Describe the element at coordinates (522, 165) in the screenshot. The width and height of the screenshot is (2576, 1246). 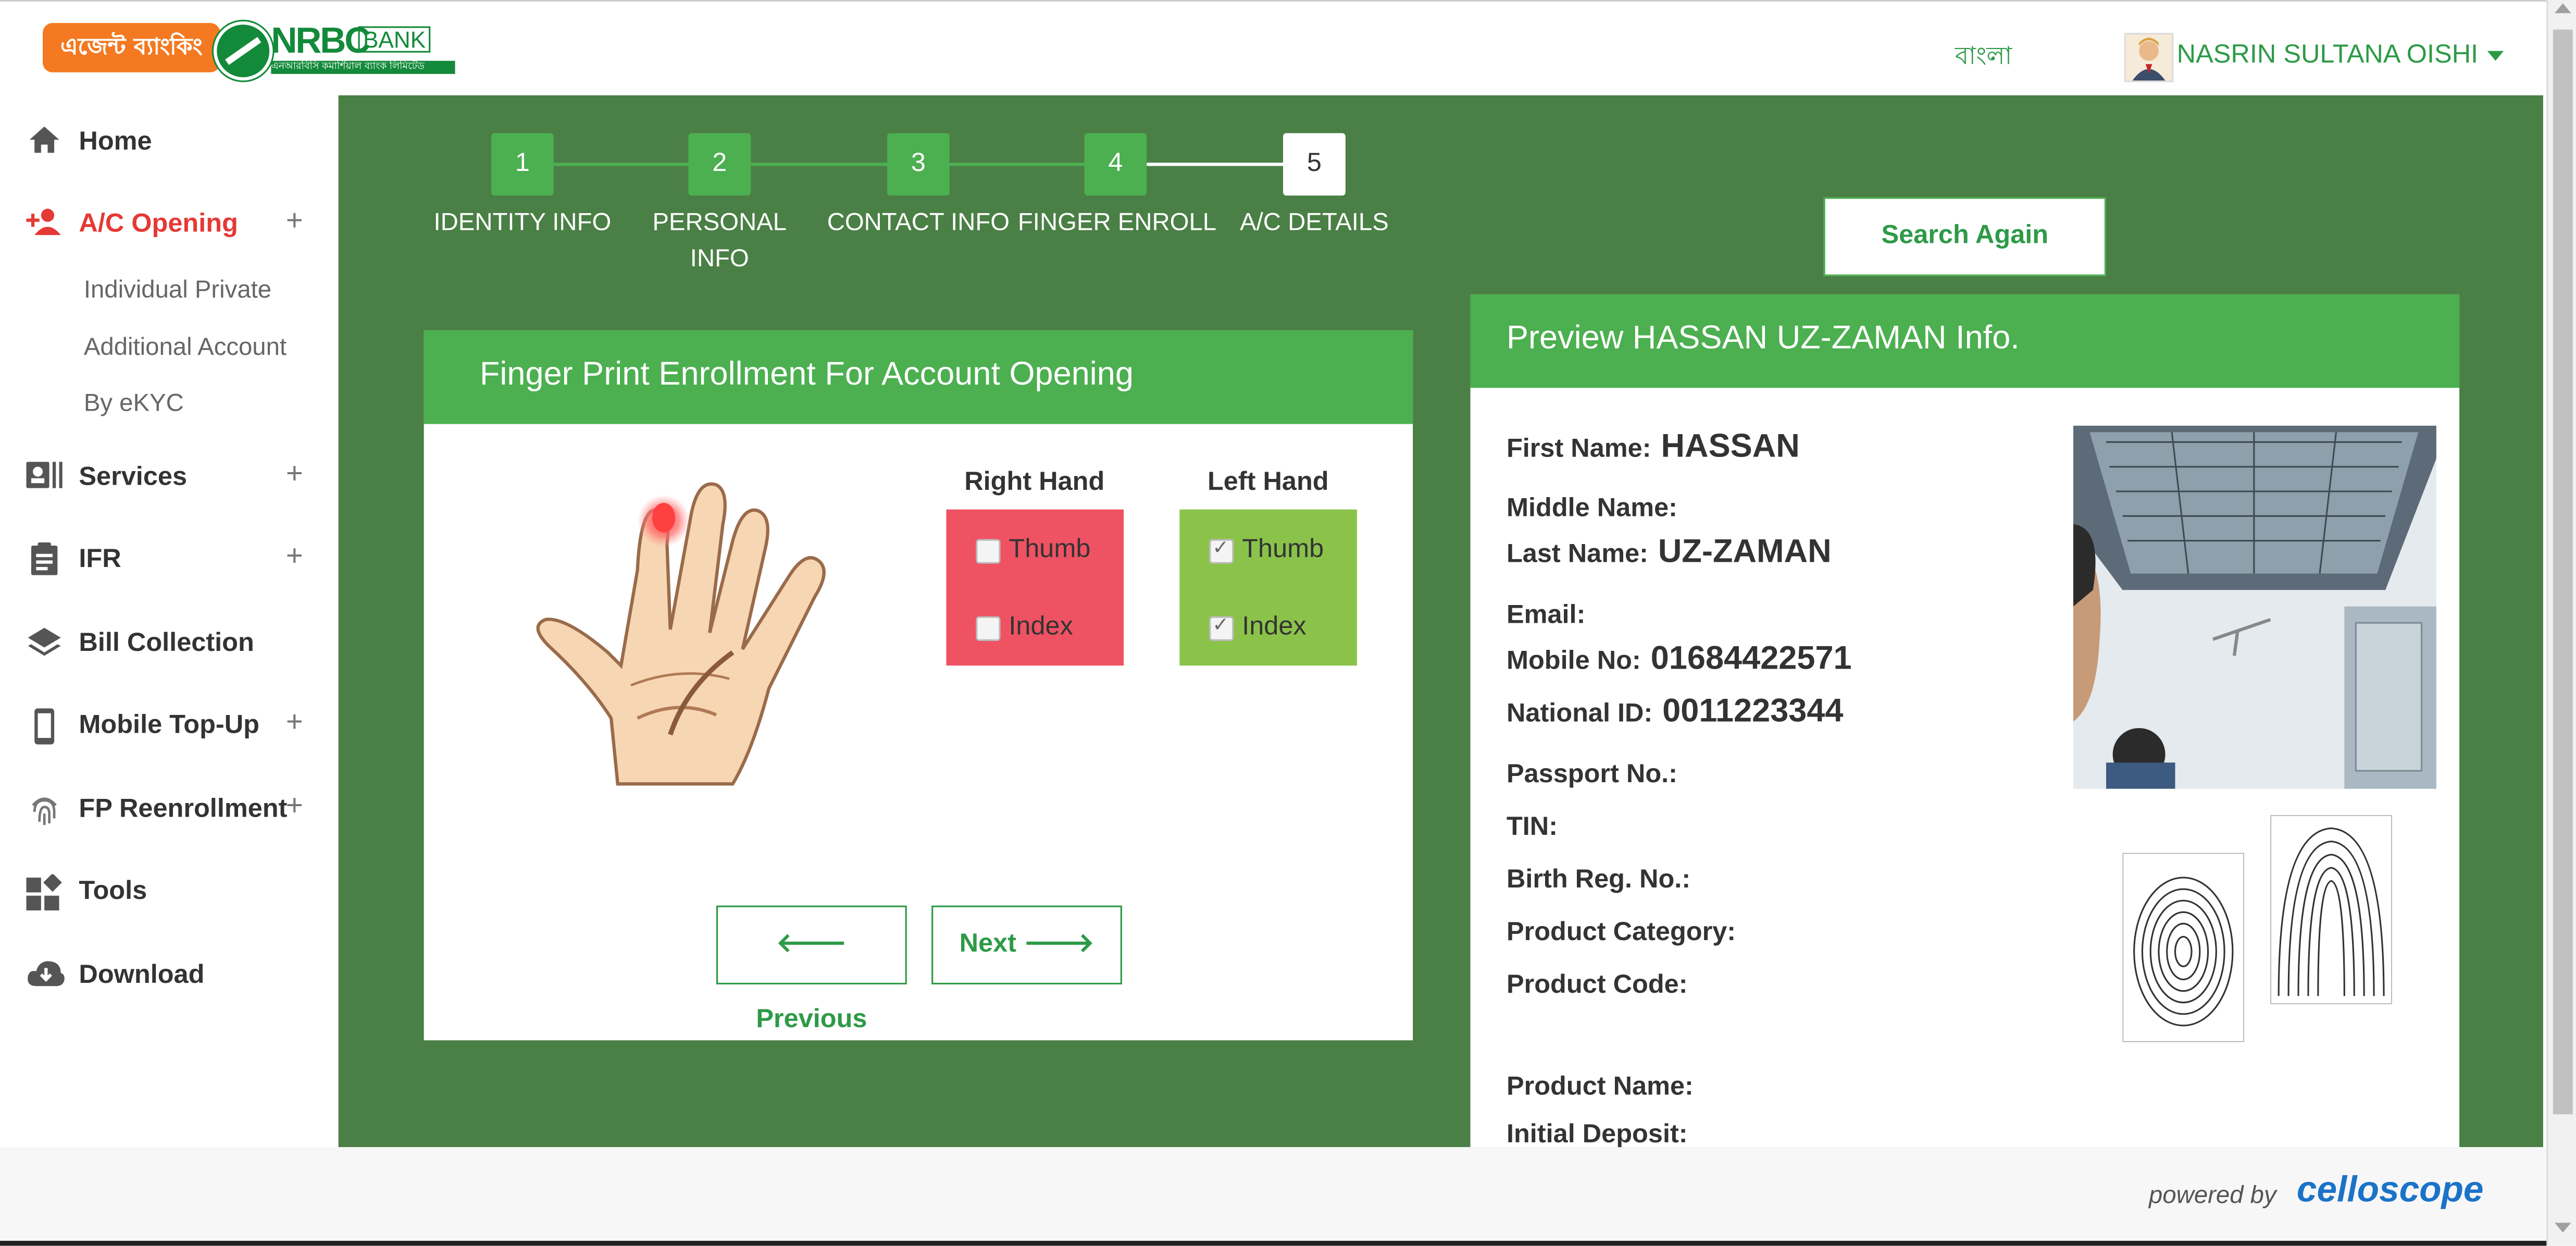
I see `step-1: 1` at that location.